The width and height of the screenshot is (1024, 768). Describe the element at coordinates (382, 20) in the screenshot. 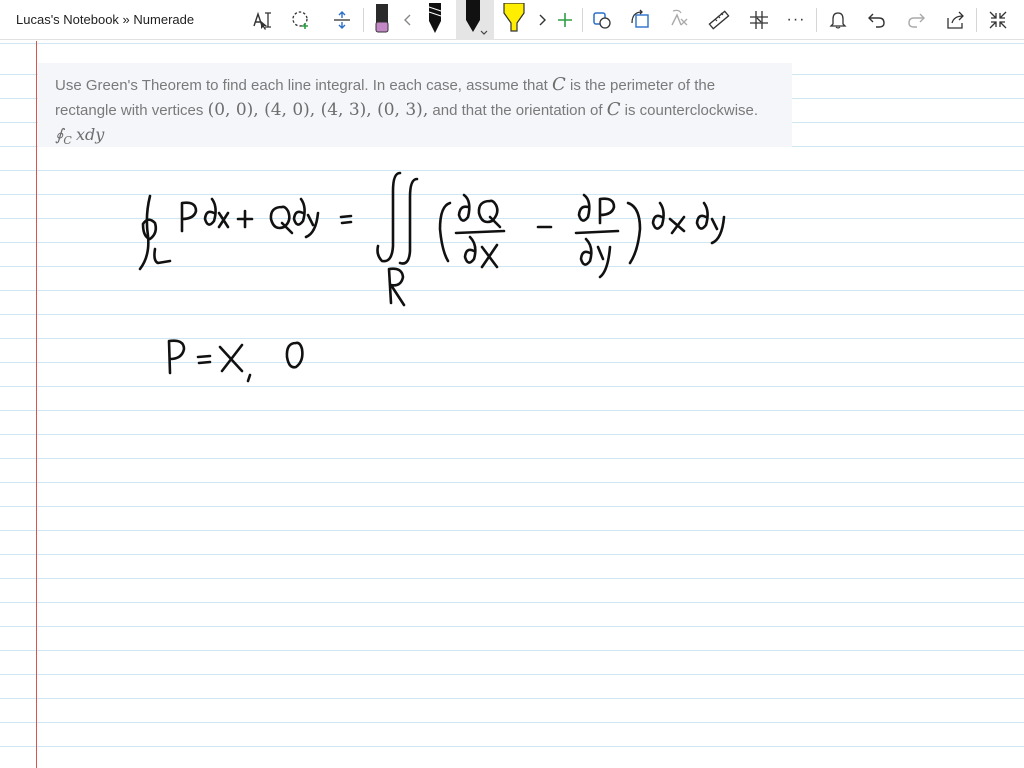

I see `eraser-icon` at that location.